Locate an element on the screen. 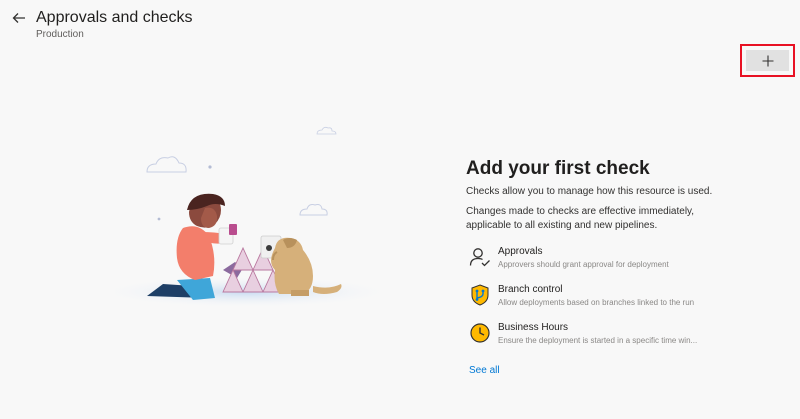 Image resolution: width=800 pixels, height=419 pixels. add-check-button-surface is located at coordinates (767, 60).